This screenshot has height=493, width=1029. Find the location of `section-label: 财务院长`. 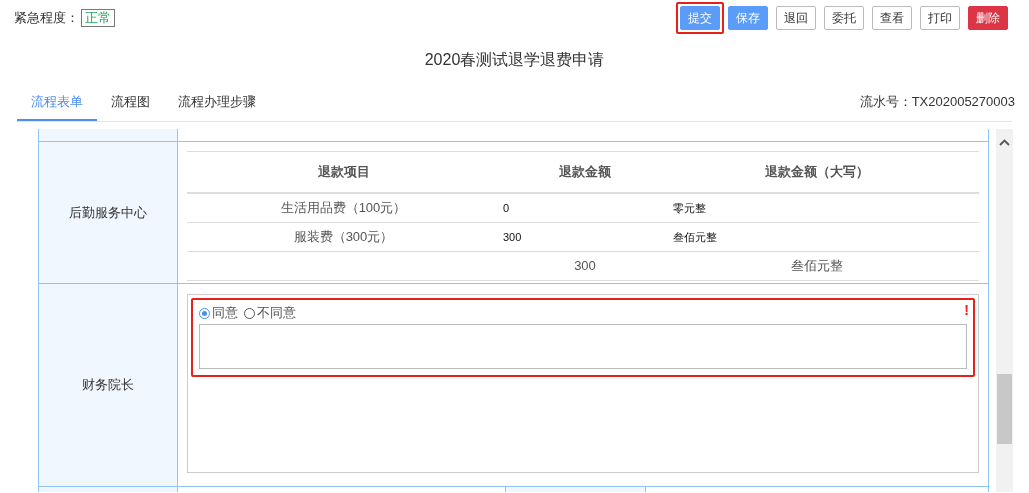

section-label: 财务院长 is located at coordinates (108, 385).